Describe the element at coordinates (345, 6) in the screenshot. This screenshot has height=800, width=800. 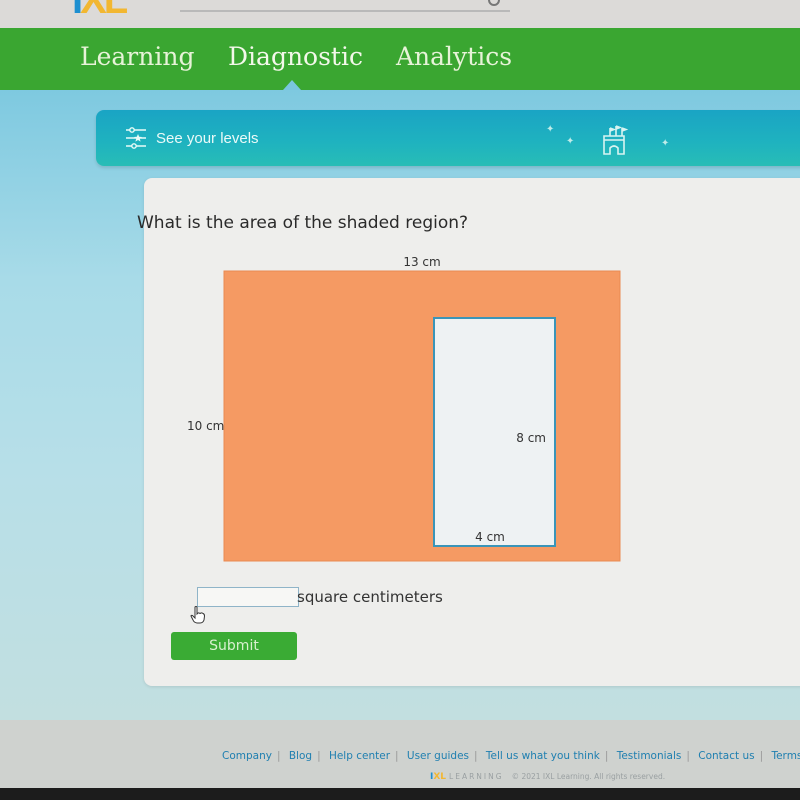
I see `search-input` at that location.